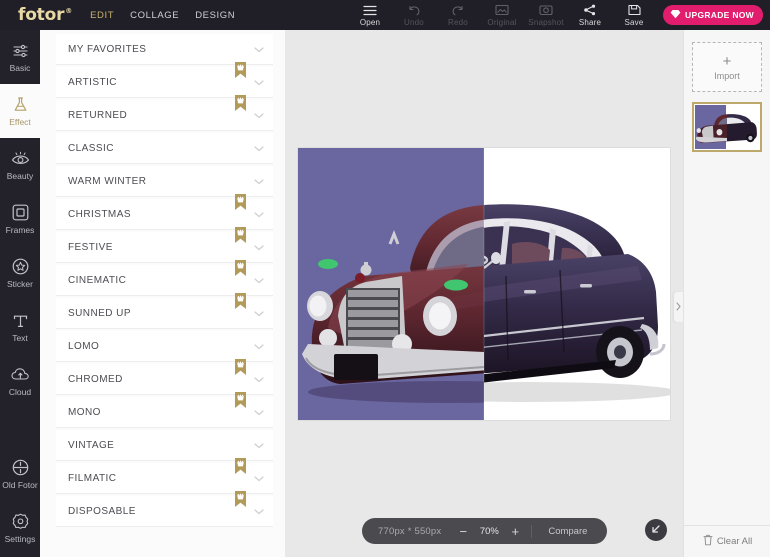 This screenshot has height=557, width=770. Describe the element at coordinates (164, 410) in the screenshot. I see `effect-group-row: MONO` at that location.